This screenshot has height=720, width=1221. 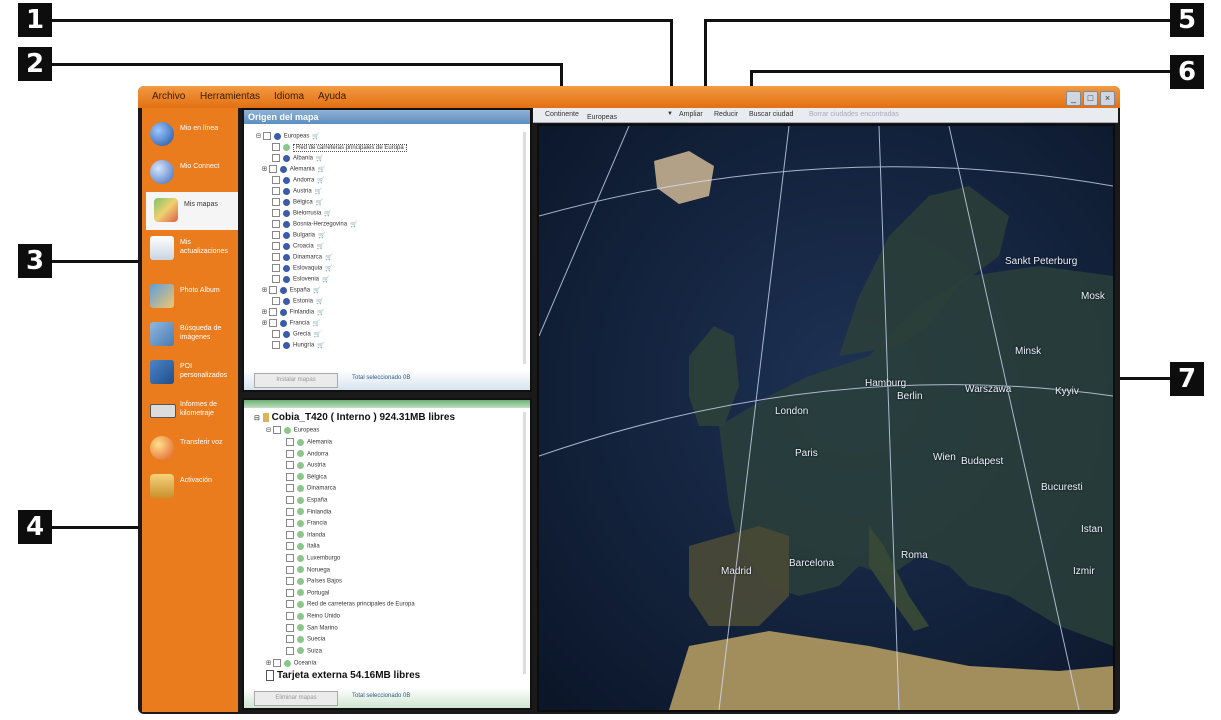 What do you see at coordinates (293, 313) in the screenshot?
I see `tree-item: ⊞ Finlandia 🛒` at bounding box center [293, 313].